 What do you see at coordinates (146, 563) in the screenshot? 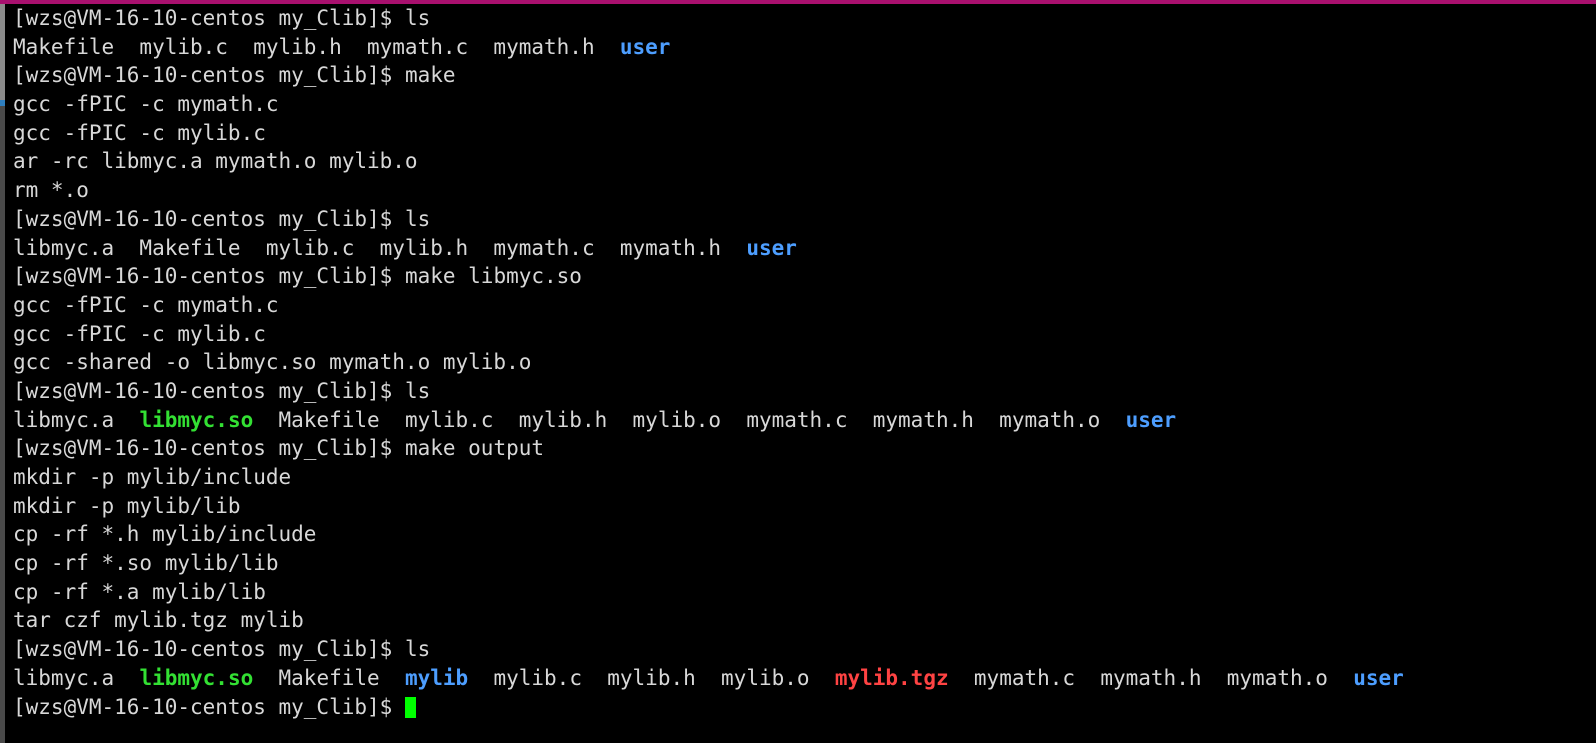
I see `ls-entry-file: cp -rf *.so mylib/lib` at bounding box center [146, 563].